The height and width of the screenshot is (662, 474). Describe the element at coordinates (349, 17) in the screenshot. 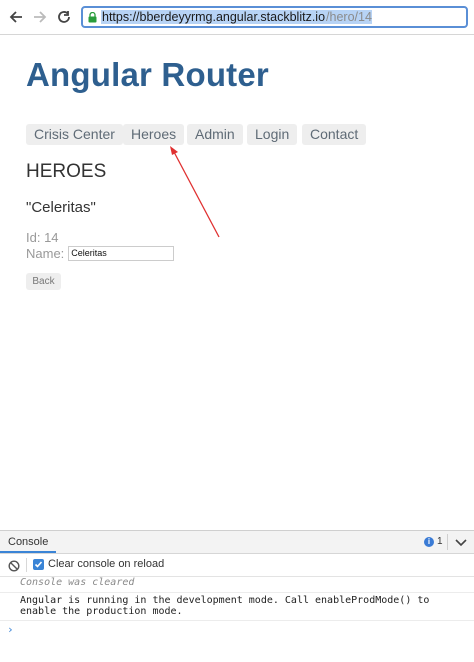

I see `url-path: /hero/14` at that location.